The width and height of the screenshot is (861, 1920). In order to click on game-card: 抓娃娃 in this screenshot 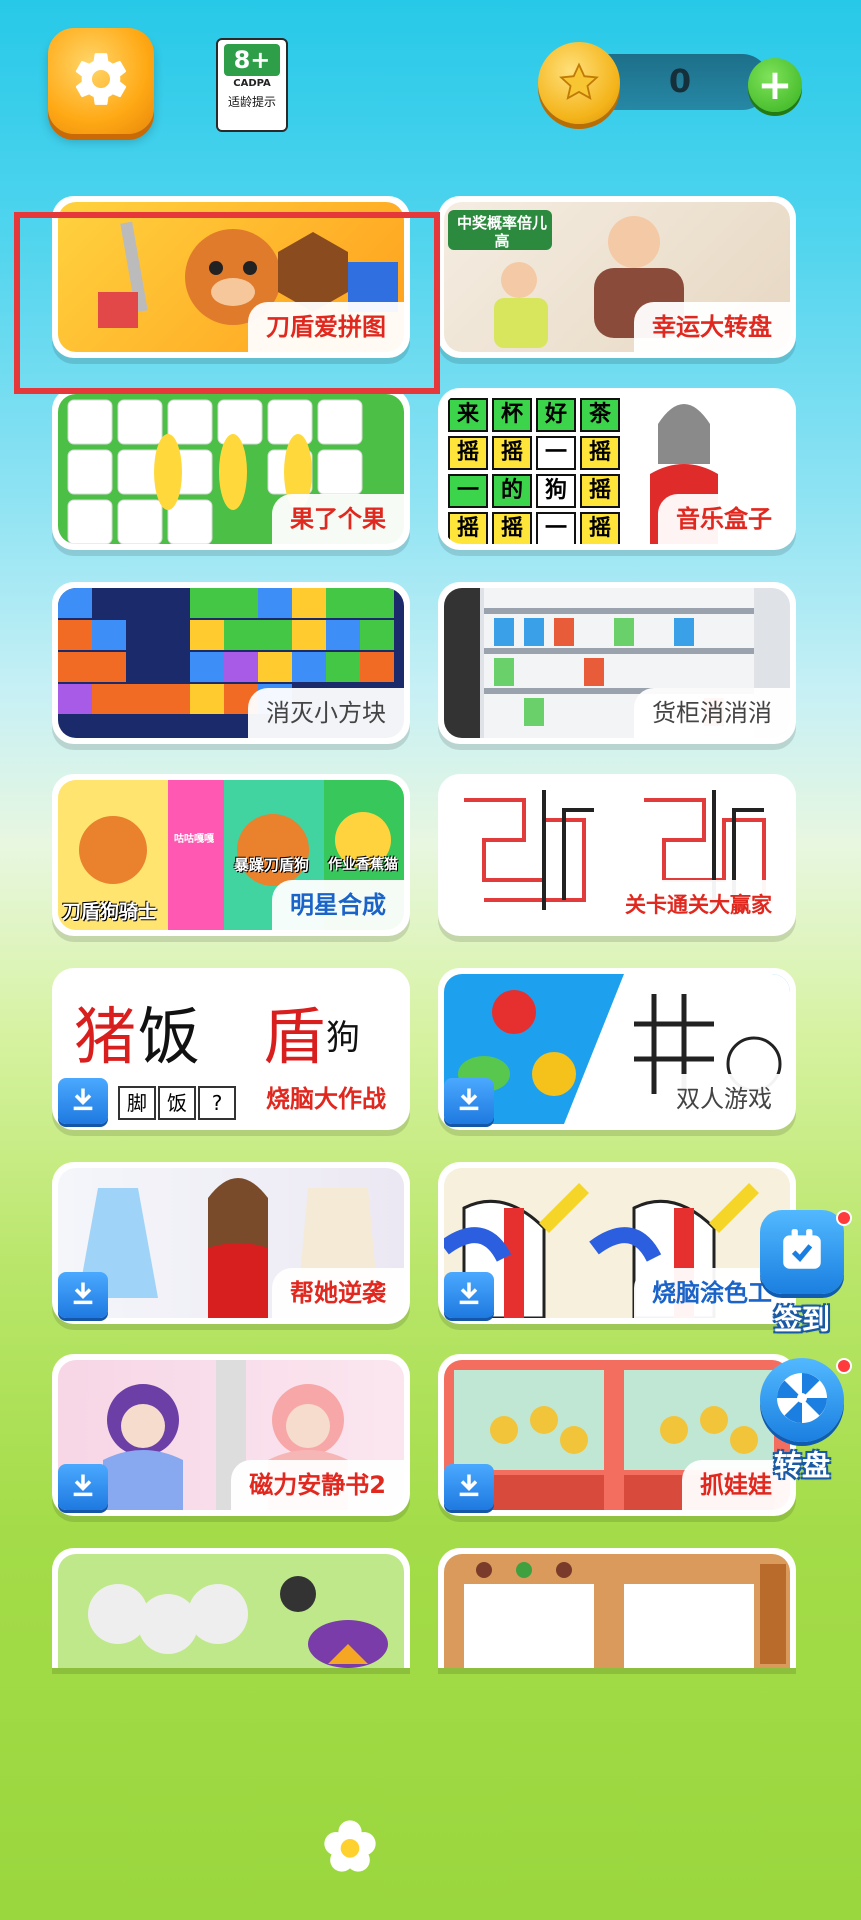, I will do `click(617, 1435)`.